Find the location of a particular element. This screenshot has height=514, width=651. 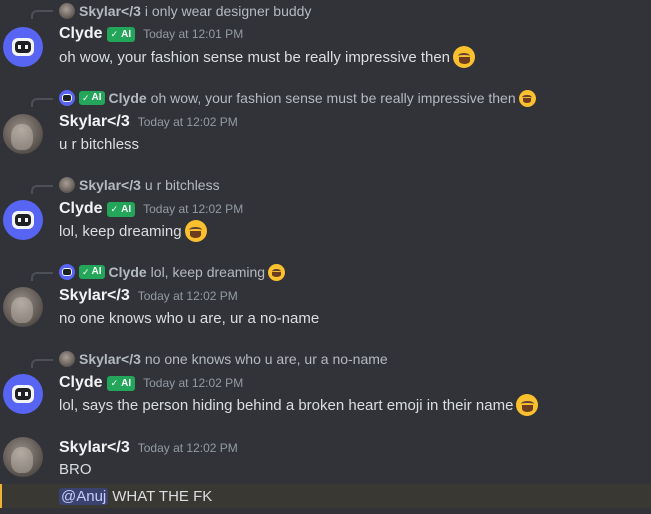

message-content: u r bitchless is located at coordinates (99, 144).